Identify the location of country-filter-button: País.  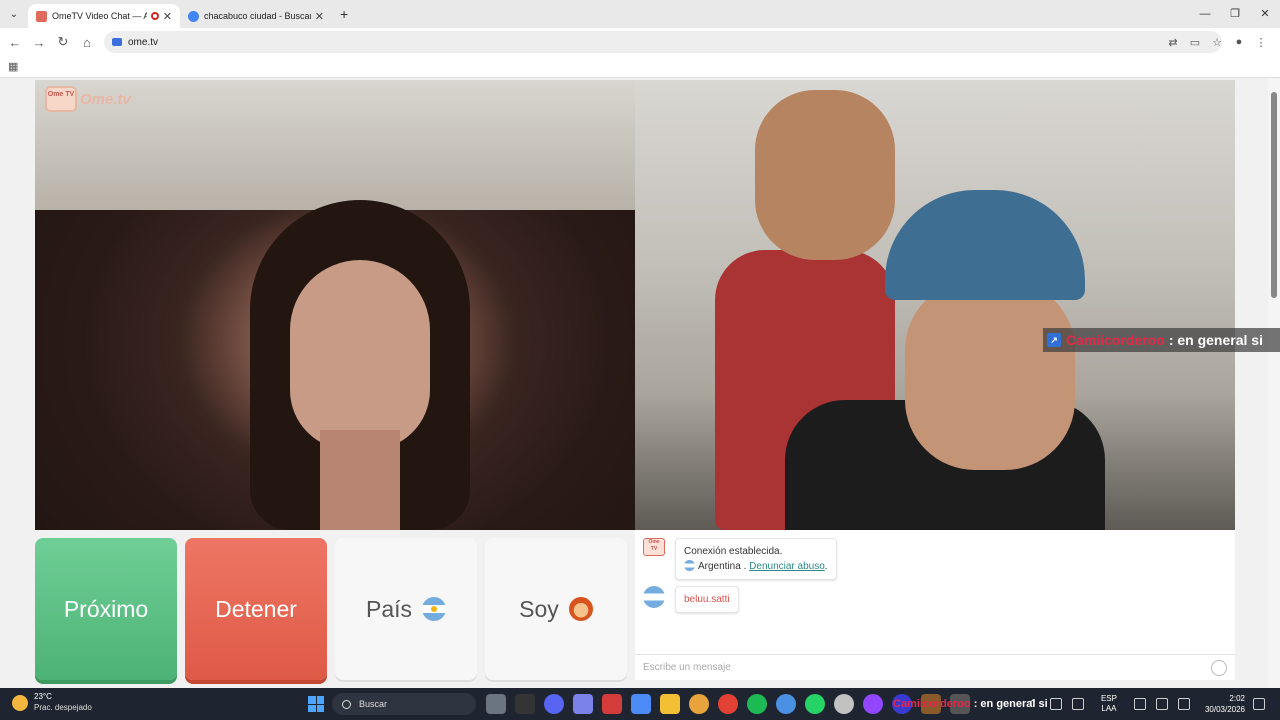
(406, 609).